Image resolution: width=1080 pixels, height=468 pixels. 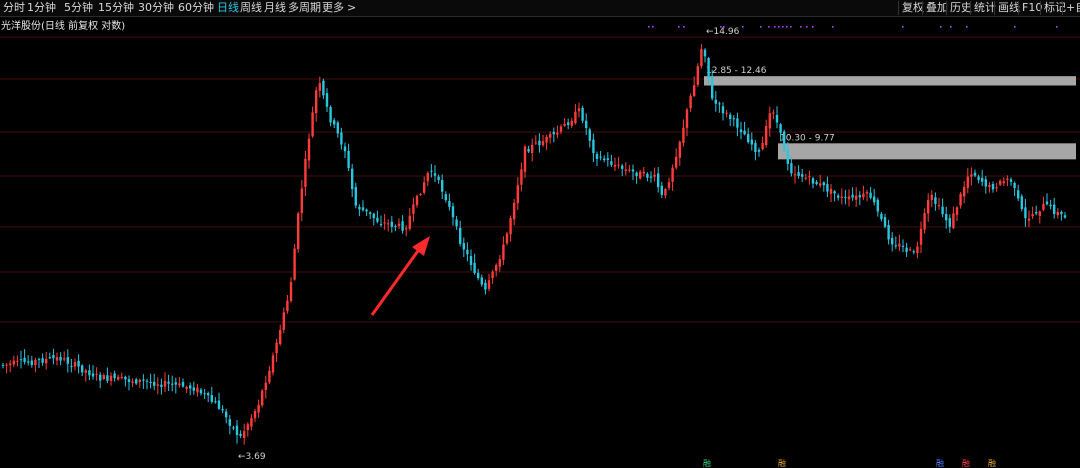 What do you see at coordinates (1007, 8) in the screenshot?
I see `draw-line-button: 画线` at bounding box center [1007, 8].